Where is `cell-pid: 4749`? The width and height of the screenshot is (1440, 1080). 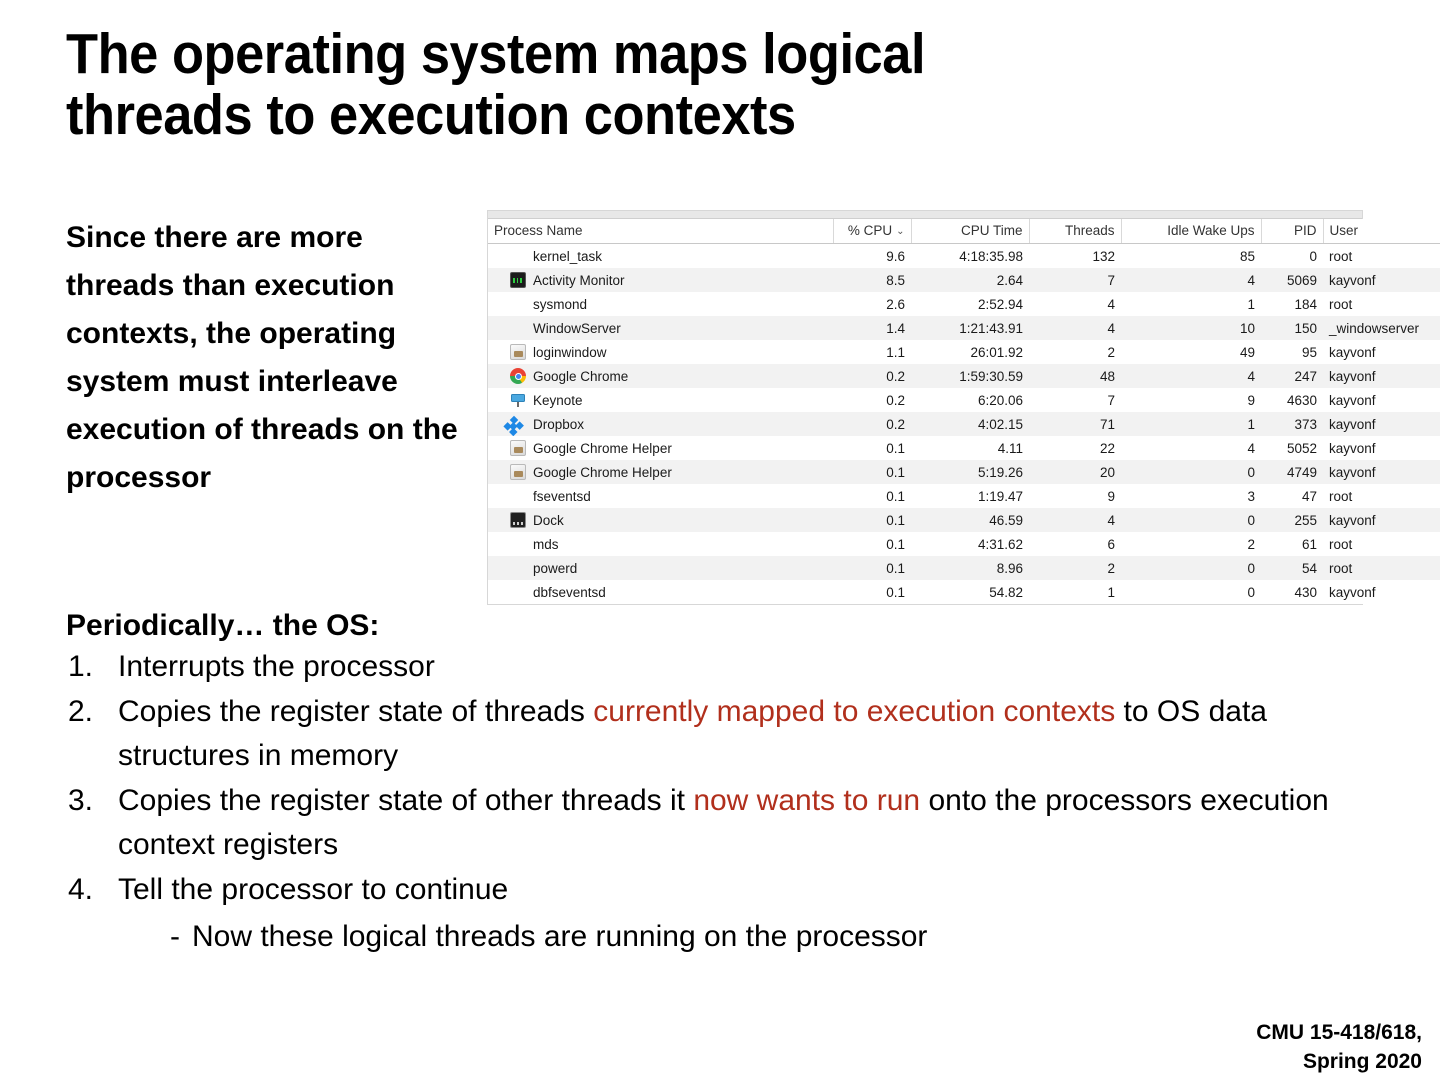
cell-pid: 4749 is located at coordinates (1301, 472).